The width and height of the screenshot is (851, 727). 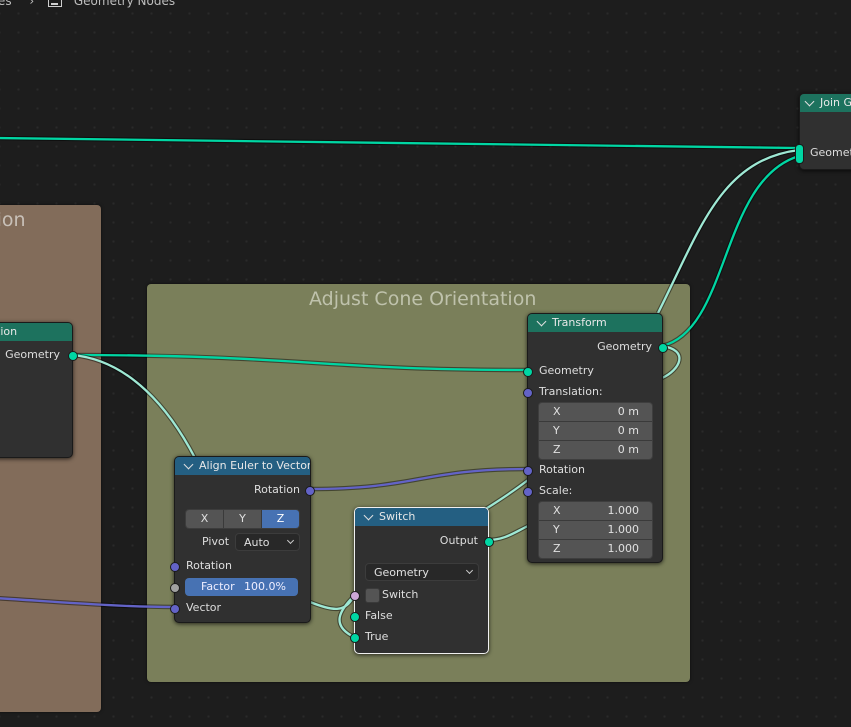 I want to click on node-header: Switch, so click(x=421, y=517).